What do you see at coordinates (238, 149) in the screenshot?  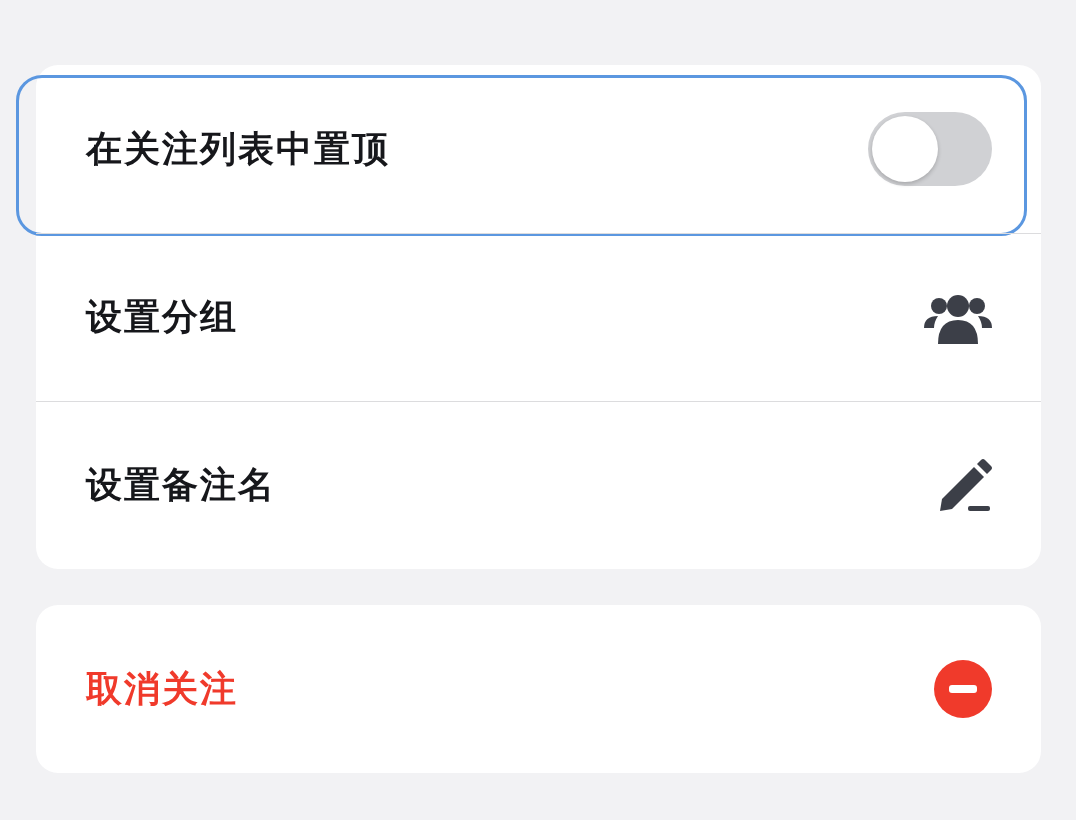 I see `row-label: 在关注列表中置顶` at bounding box center [238, 149].